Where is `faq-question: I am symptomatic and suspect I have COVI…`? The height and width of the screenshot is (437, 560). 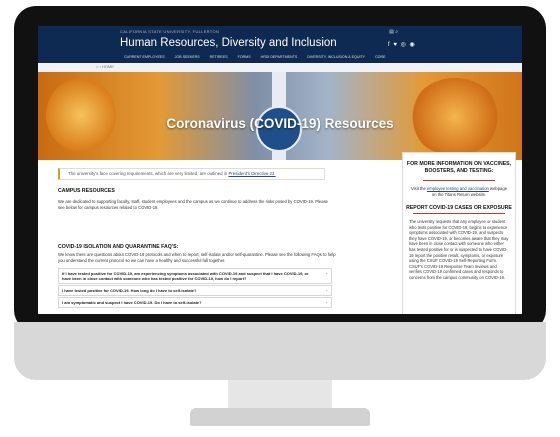
faq-question: I am symptomatic and suspect I have COVI… is located at coordinates (132, 302).